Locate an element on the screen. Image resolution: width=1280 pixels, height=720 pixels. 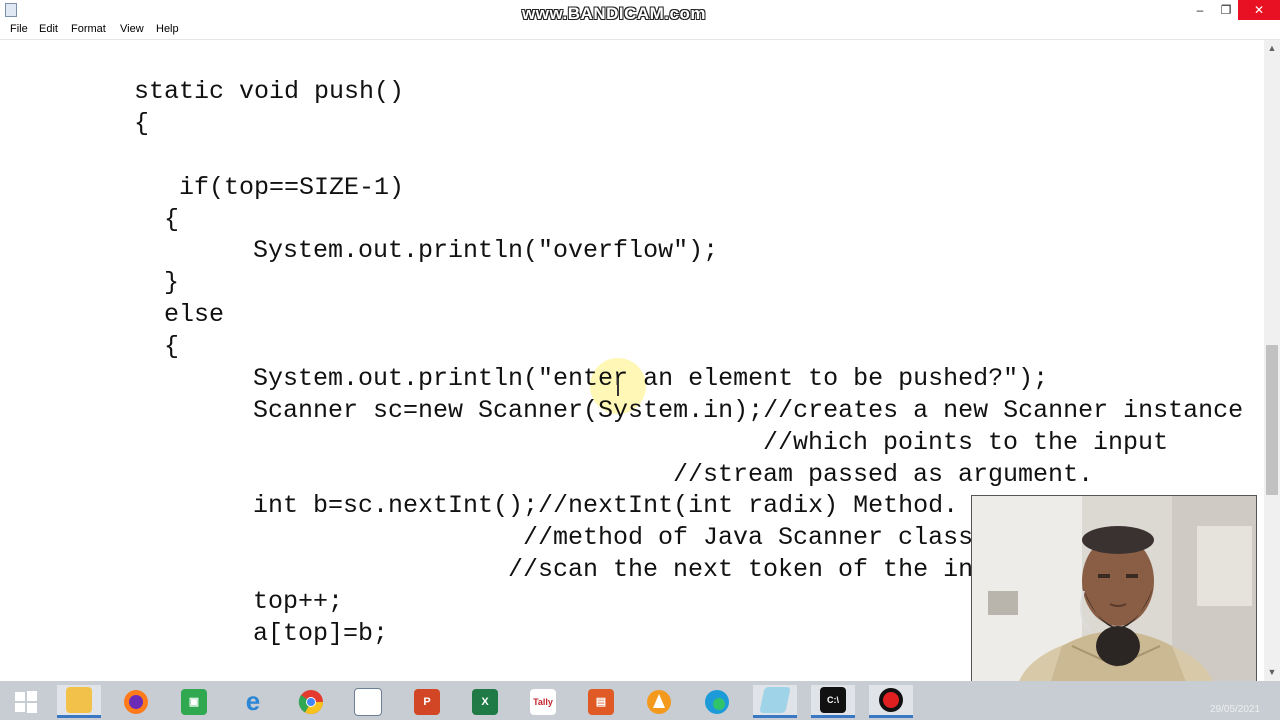
file-explorer-icon is located at coordinates (79, 701).